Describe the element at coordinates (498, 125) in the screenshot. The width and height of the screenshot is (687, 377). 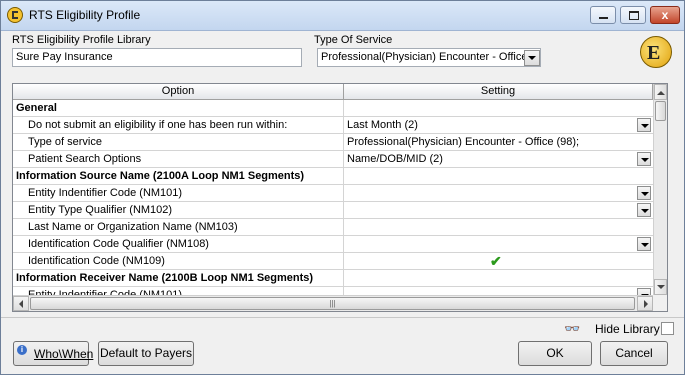
I see `setting-cell: Last Month (2)` at that location.